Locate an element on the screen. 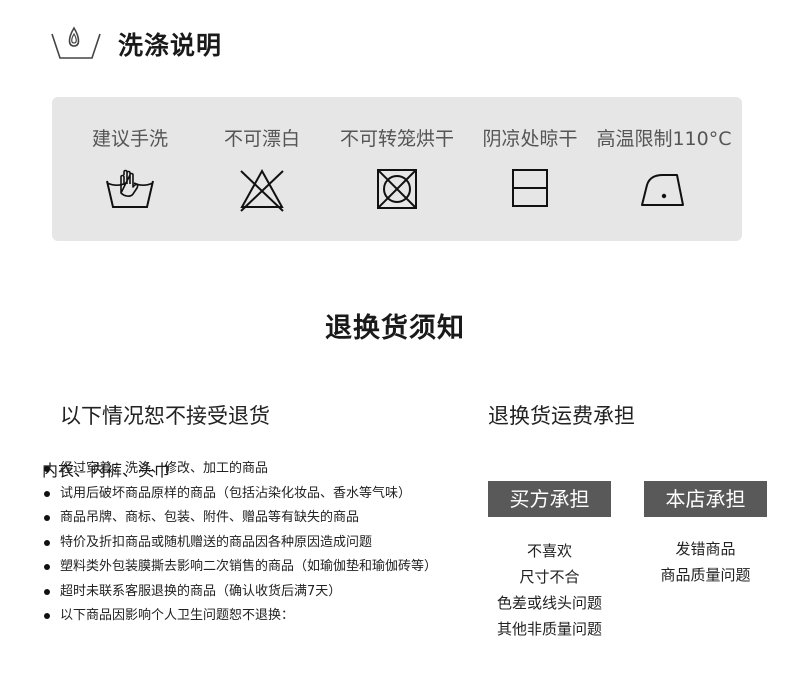  washing-header: 洗涤说明 is located at coordinates (136, 44).